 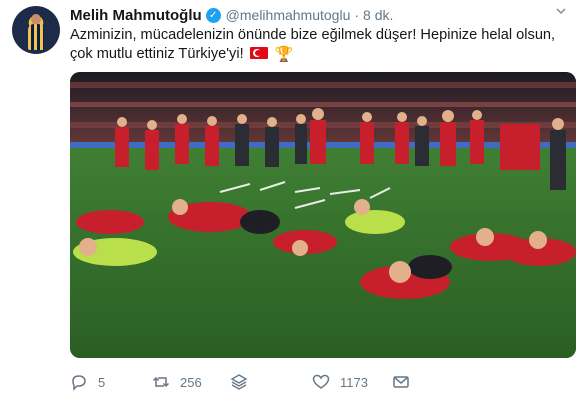 I want to click on like-icon, so click(x=321, y=381).